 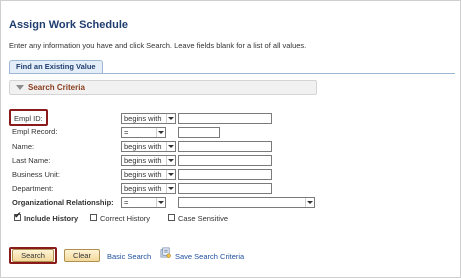 What do you see at coordinates (163, 87) in the screenshot?
I see `search-criteria-header: Search Criteria` at bounding box center [163, 87].